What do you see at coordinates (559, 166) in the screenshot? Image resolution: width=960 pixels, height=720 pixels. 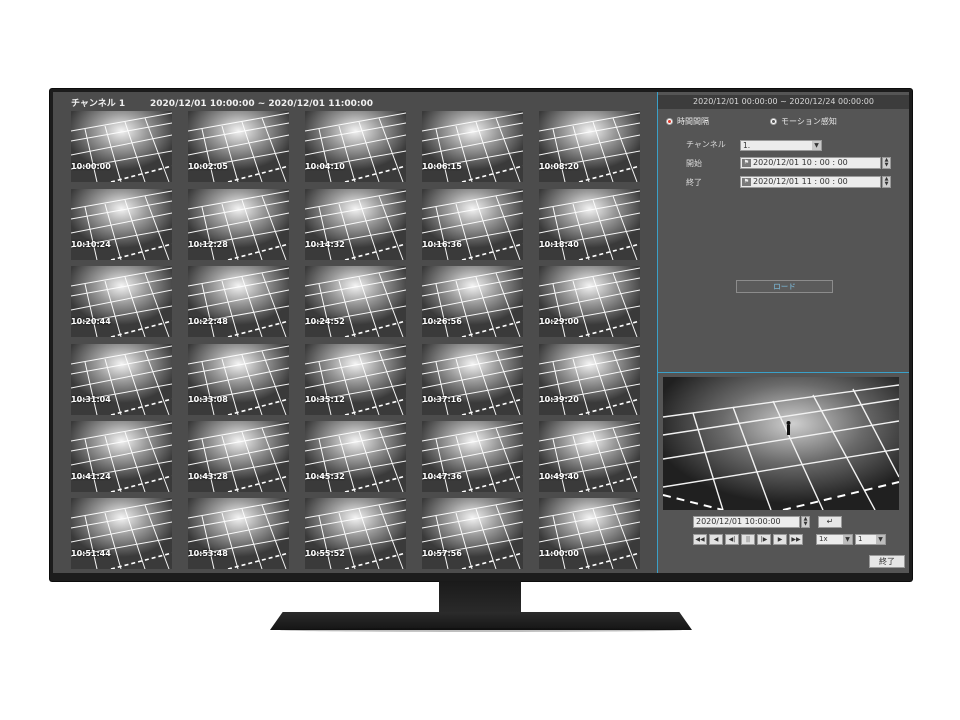 I see `thumbnail-timestamp: 10:08:20` at bounding box center [559, 166].